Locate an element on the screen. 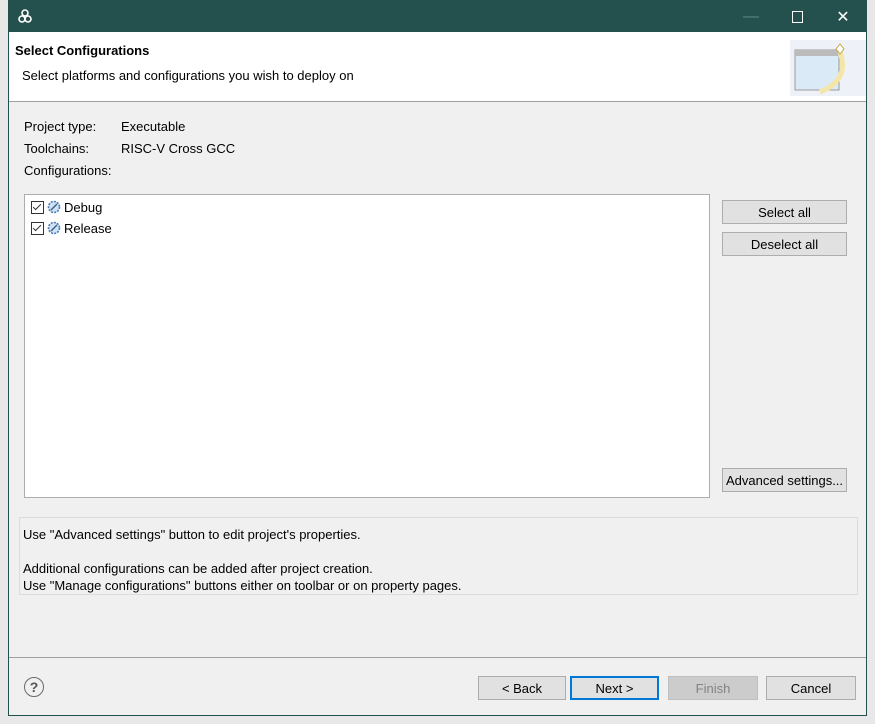  next-button: Next > is located at coordinates (614, 688).